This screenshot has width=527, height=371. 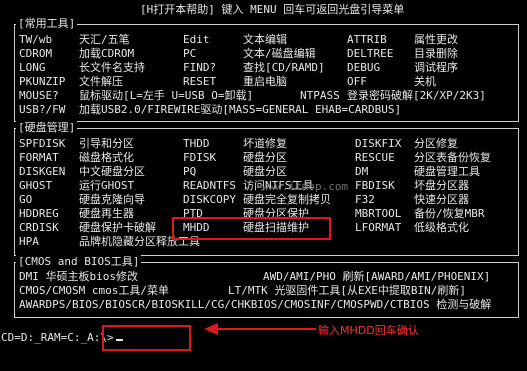 What do you see at coordinates (265, 143) in the screenshot?
I see `cmd-desc: 坏道修复` at bounding box center [265, 143].